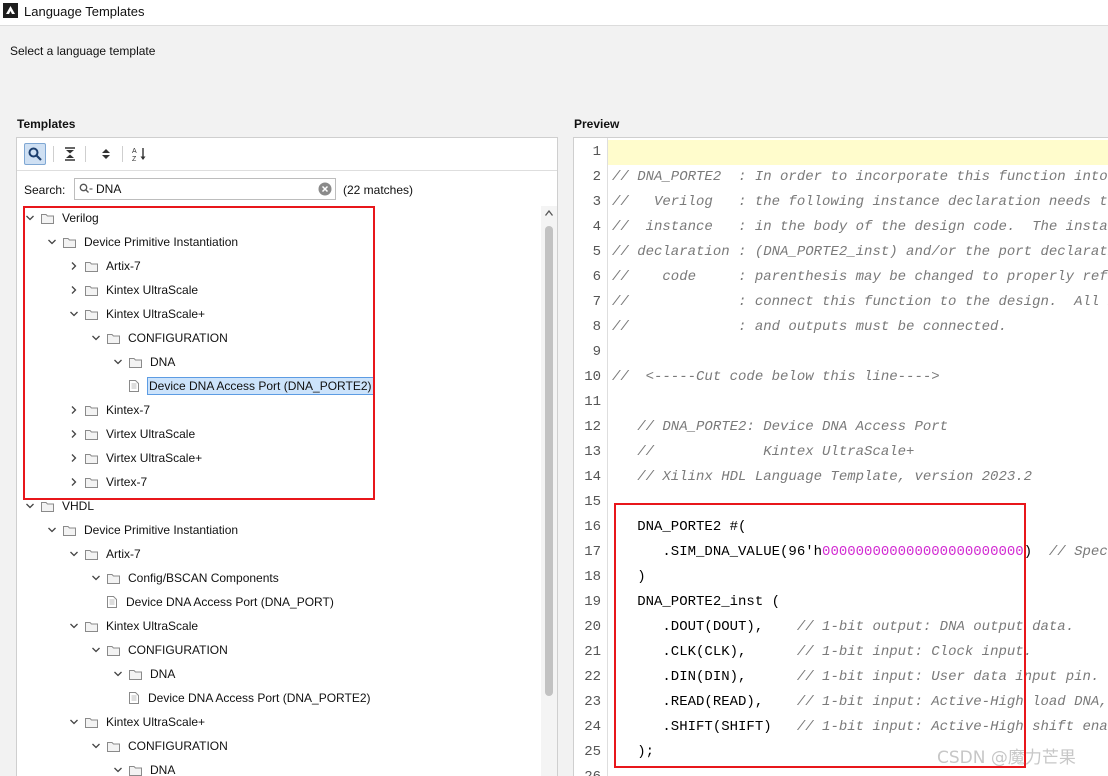  What do you see at coordinates (554, 13) in the screenshot?
I see `window-titlebar: Language Templates` at bounding box center [554, 13].